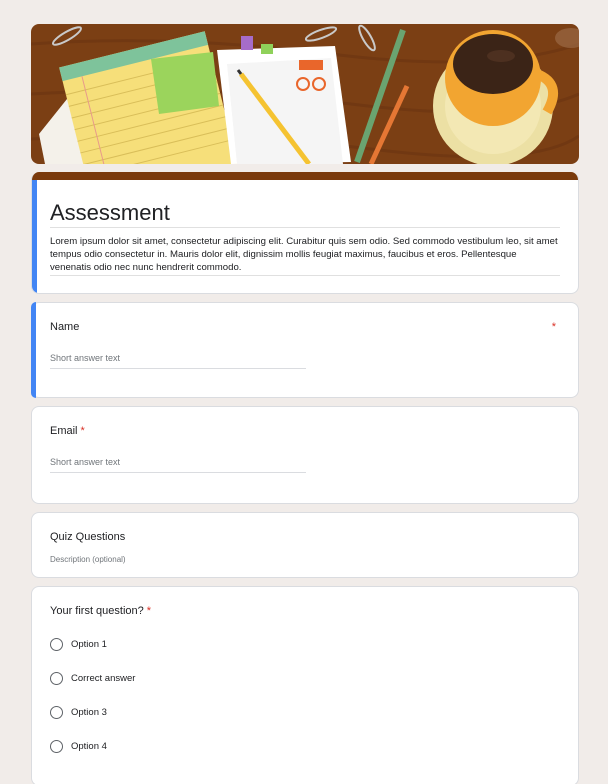 The width and height of the screenshot is (608, 784). Describe the element at coordinates (305, 176) in the screenshot. I see `header-accent-bar` at that location.